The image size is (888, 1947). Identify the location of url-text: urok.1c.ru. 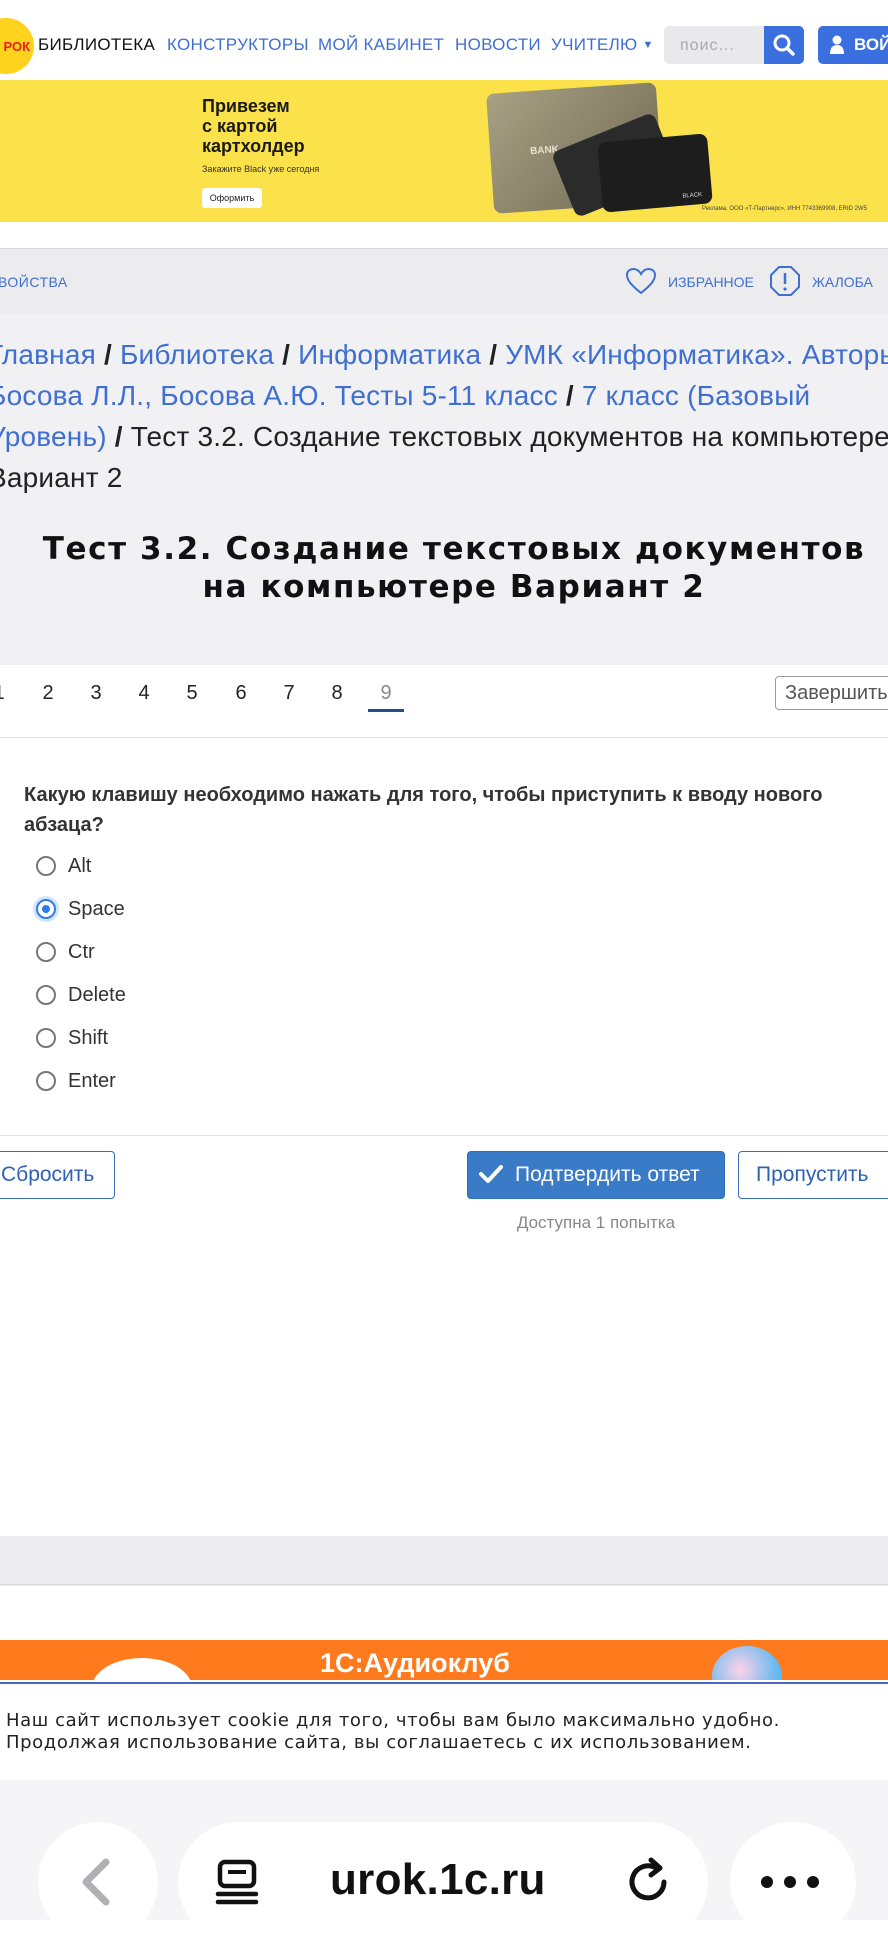
(438, 1880).